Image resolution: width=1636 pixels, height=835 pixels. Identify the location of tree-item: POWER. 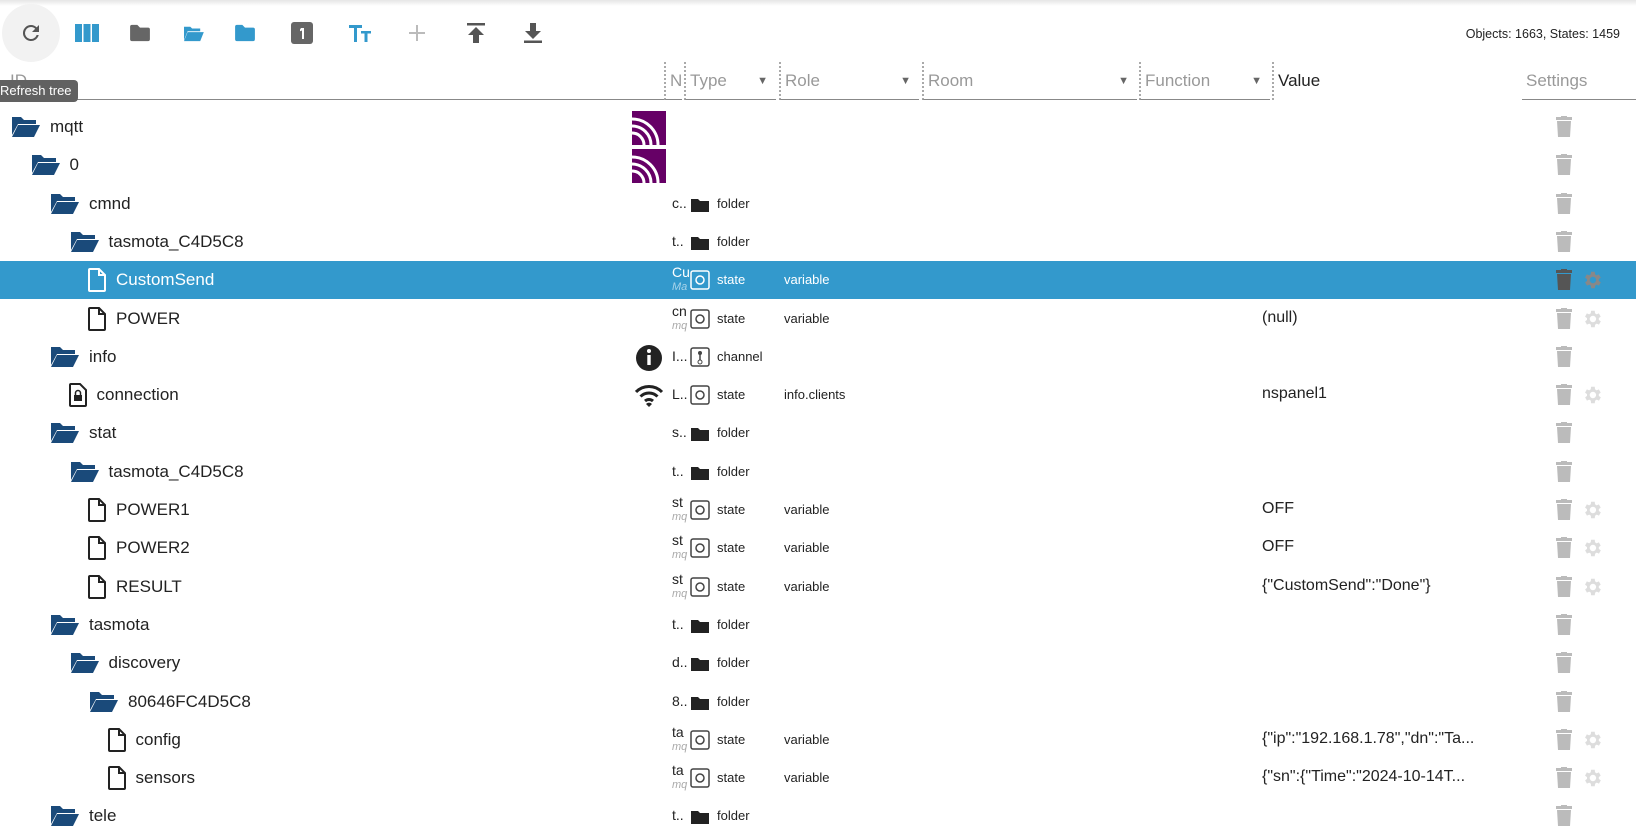
(134, 319).